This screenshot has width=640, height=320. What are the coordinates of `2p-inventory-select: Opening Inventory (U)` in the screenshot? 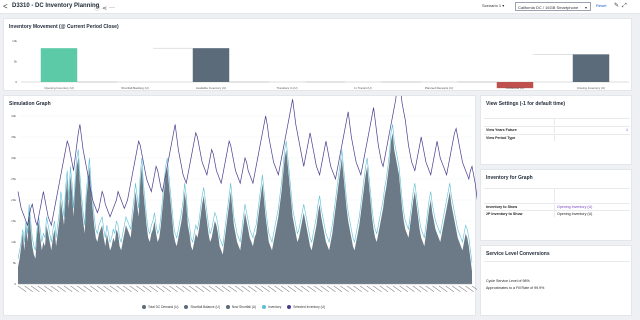 It's located at (574, 214).